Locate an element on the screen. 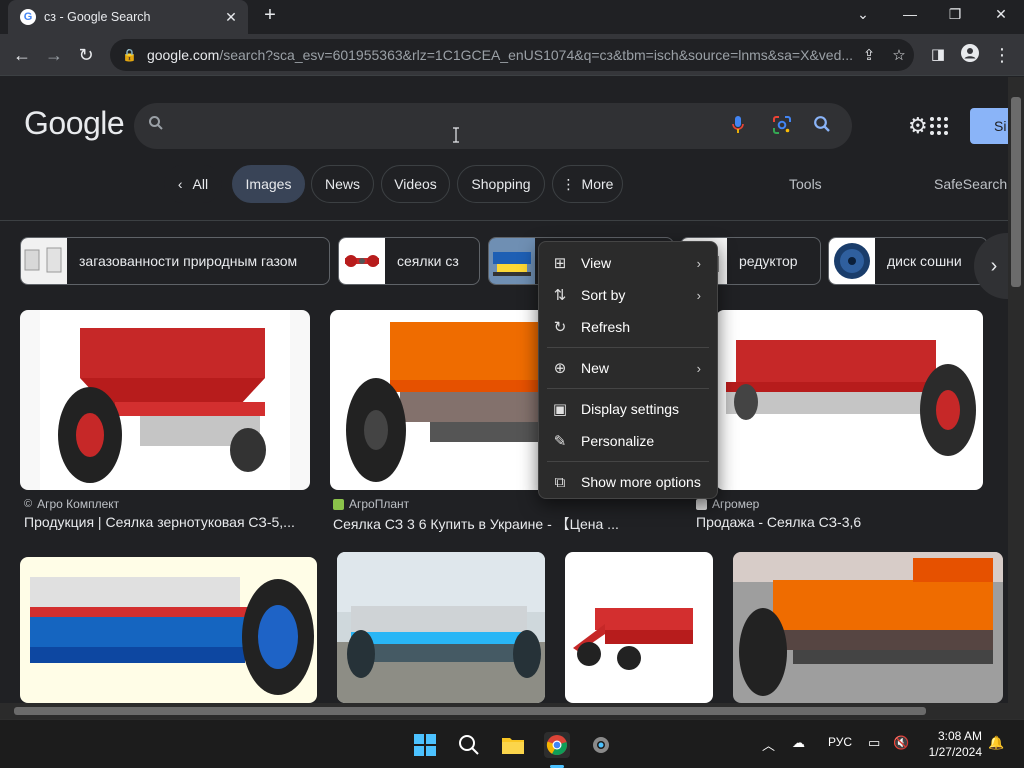 This screenshot has height=768, width=1024. tab-all: ‹ All is located at coordinates (193, 184).